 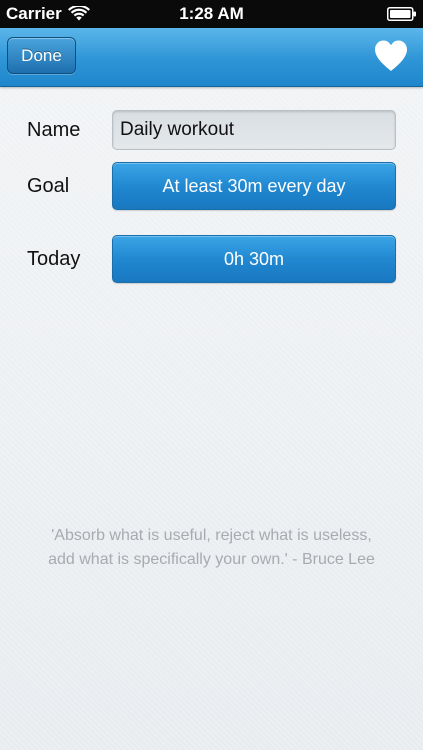 I want to click on status-time: 1:28 AM, so click(x=211, y=13).